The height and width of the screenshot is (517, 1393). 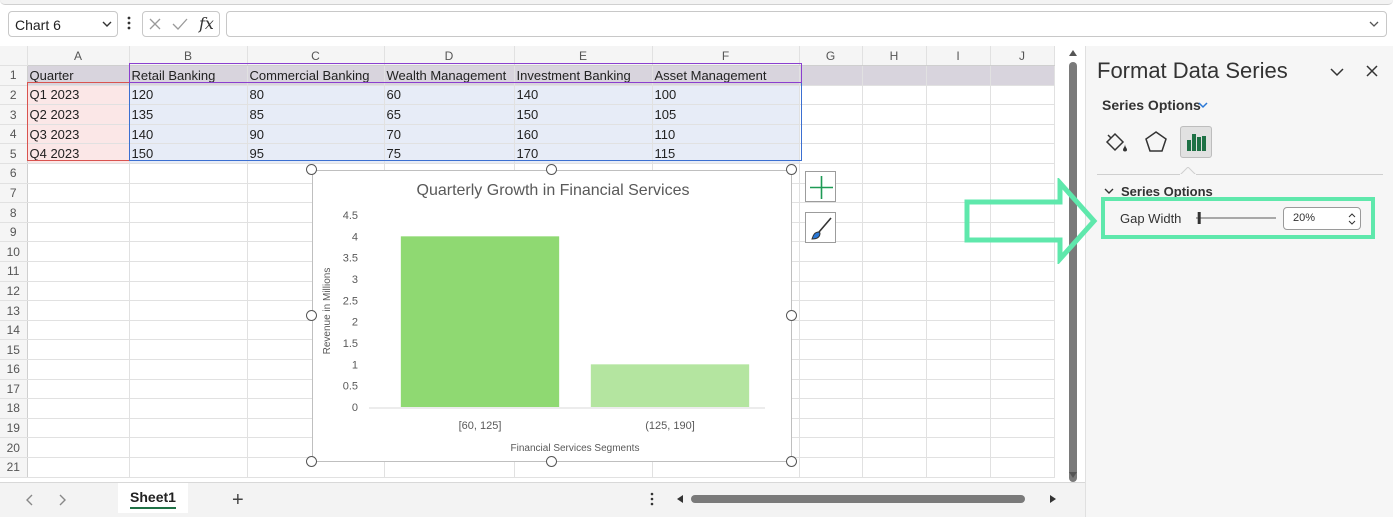 I want to click on fill-line-tab, so click(x=1116, y=142).